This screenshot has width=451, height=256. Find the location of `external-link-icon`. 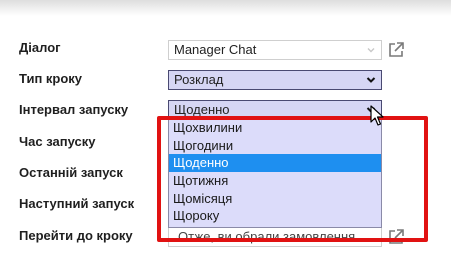

external-link-icon is located at coordinates (396, 50).